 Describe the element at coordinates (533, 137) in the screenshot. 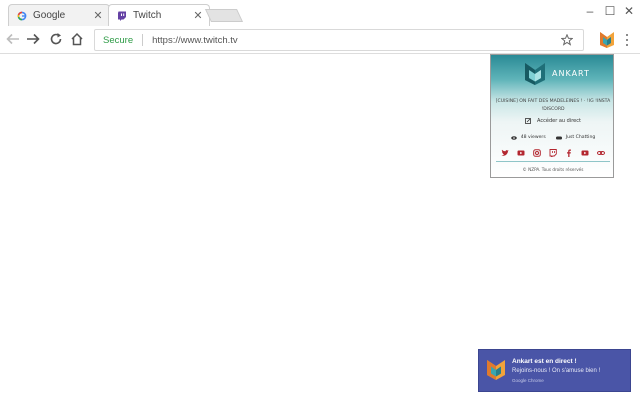

I see `viewers-count: 48 viewers` at that location.